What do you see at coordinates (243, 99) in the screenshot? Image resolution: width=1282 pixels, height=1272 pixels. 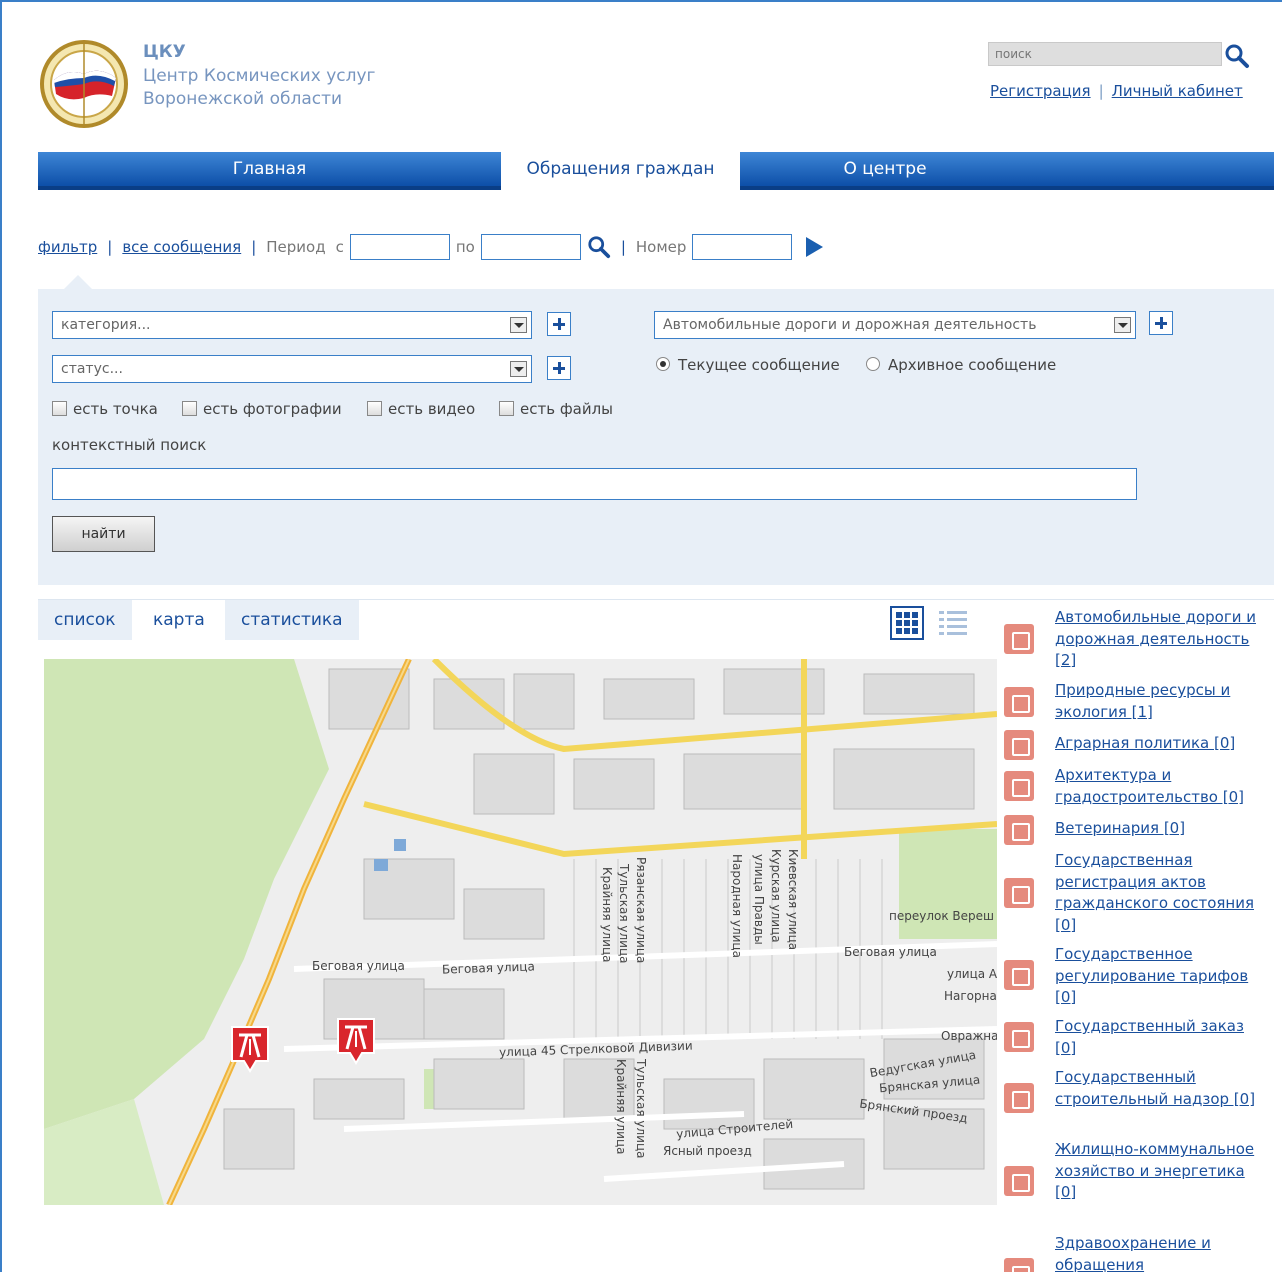 I see `org-name-line2: Воронежской области` at bounding box center [243, 99].